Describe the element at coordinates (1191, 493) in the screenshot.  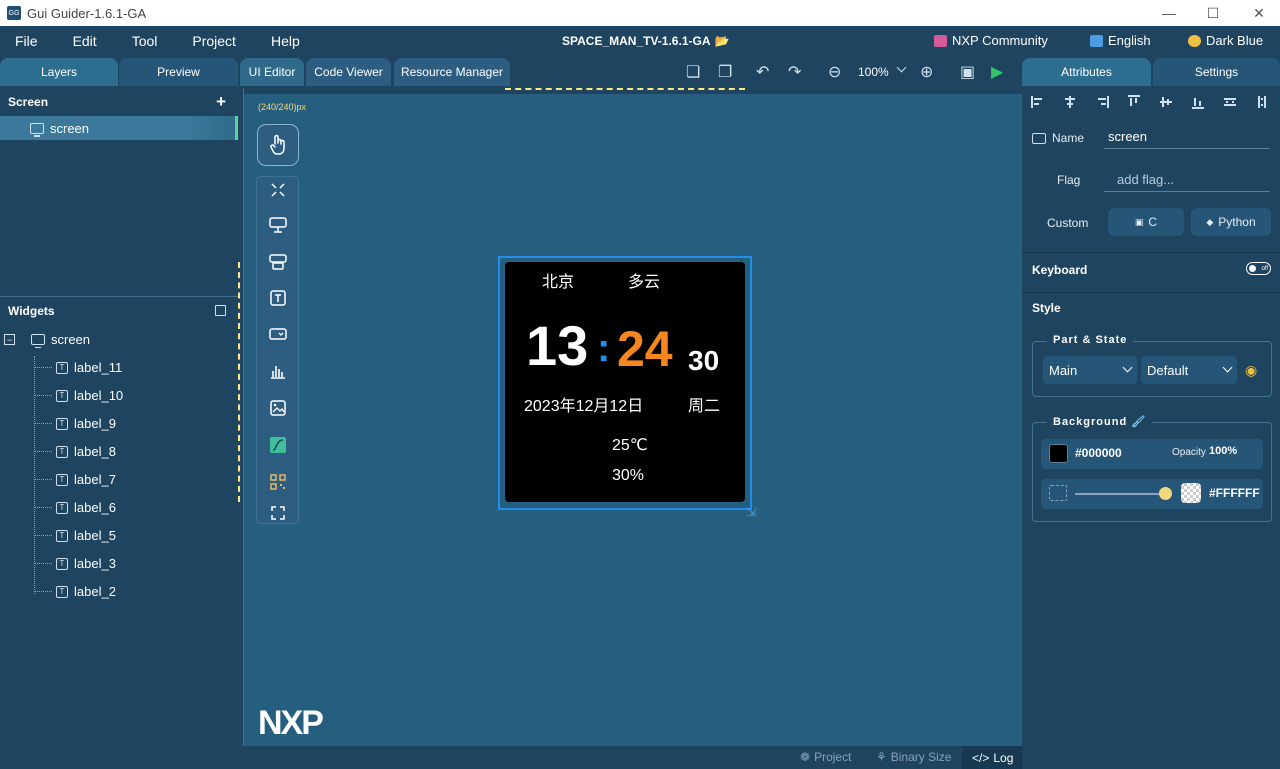
I see `grad-color-swatch` at that location.